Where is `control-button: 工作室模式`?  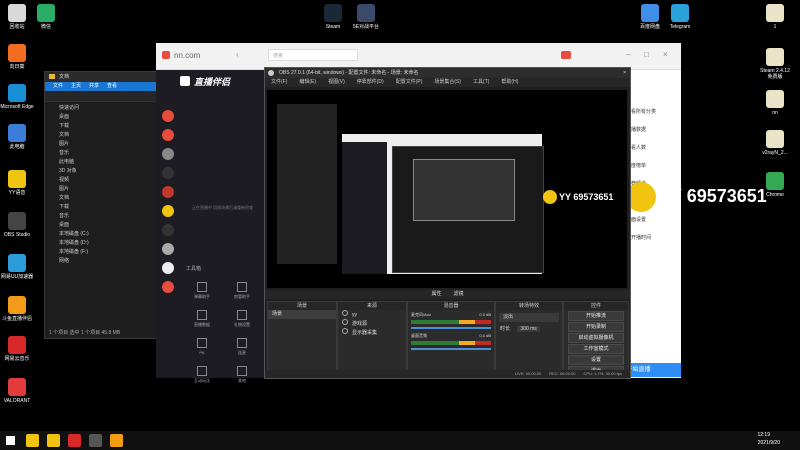 control-button: 工作室模式 is located at coordinates (596, 349).